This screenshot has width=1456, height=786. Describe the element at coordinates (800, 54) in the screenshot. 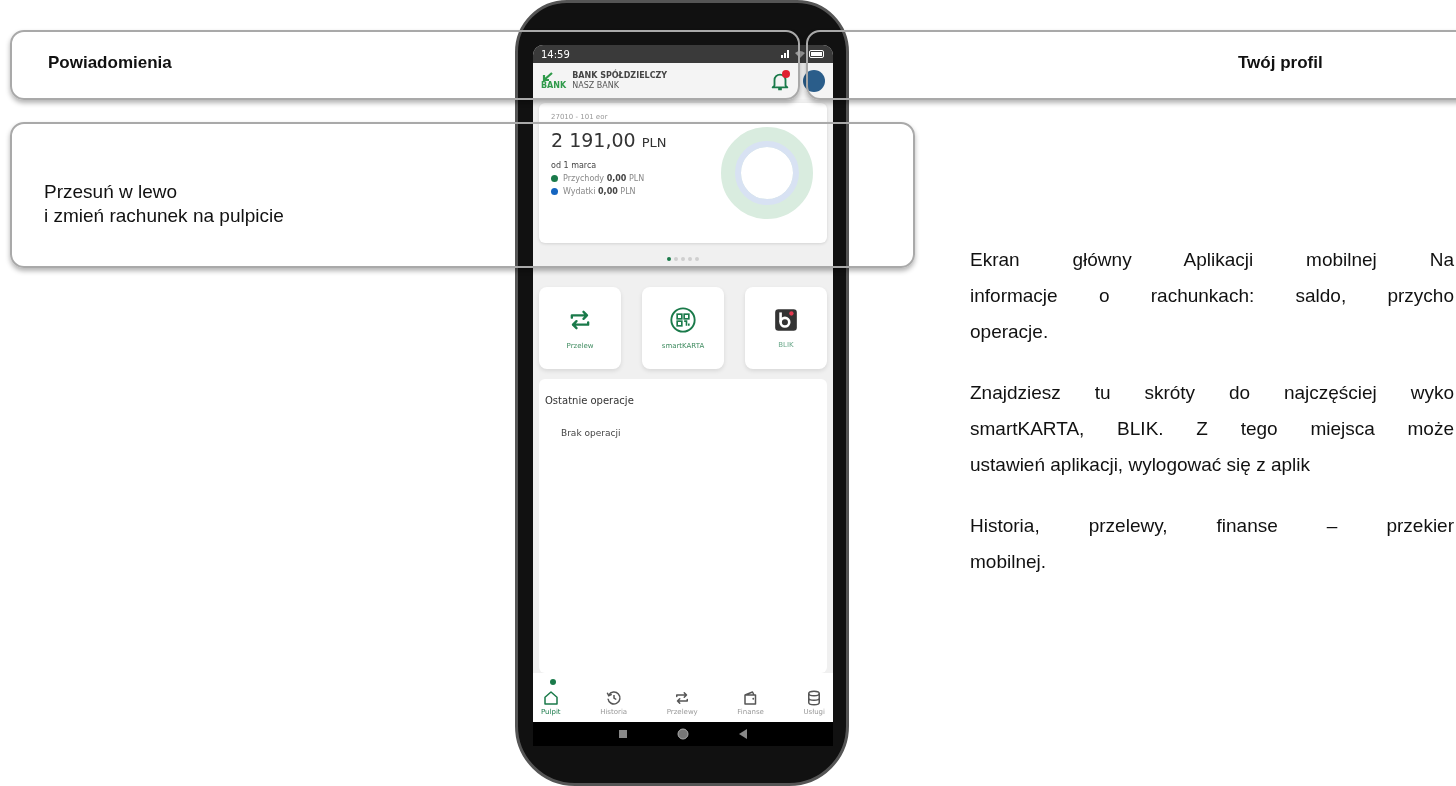

I see `wifi-icon` at that location.